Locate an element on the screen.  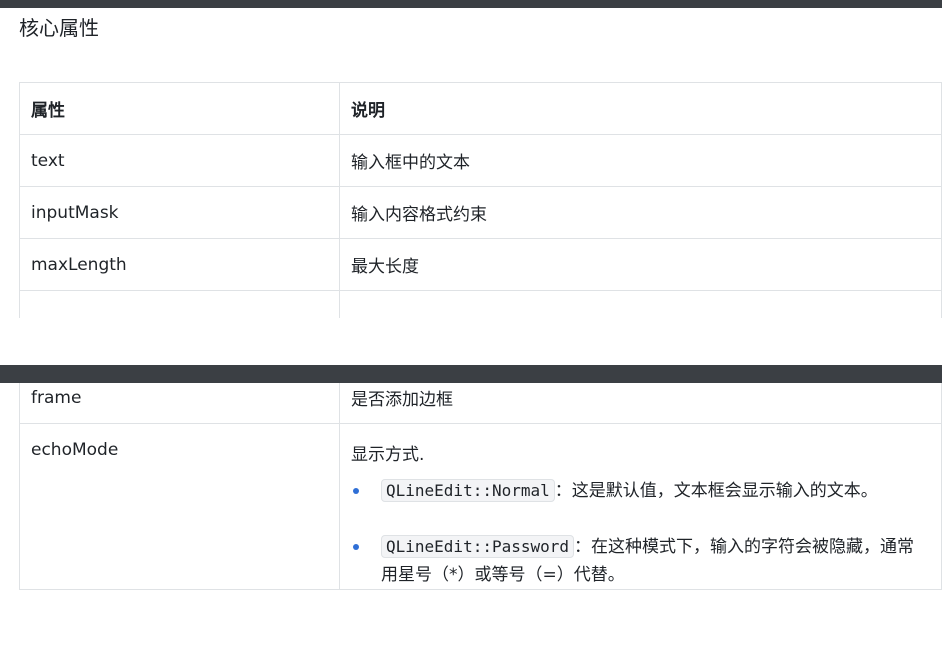
table-row-empty is located at coordinates (480, 304).